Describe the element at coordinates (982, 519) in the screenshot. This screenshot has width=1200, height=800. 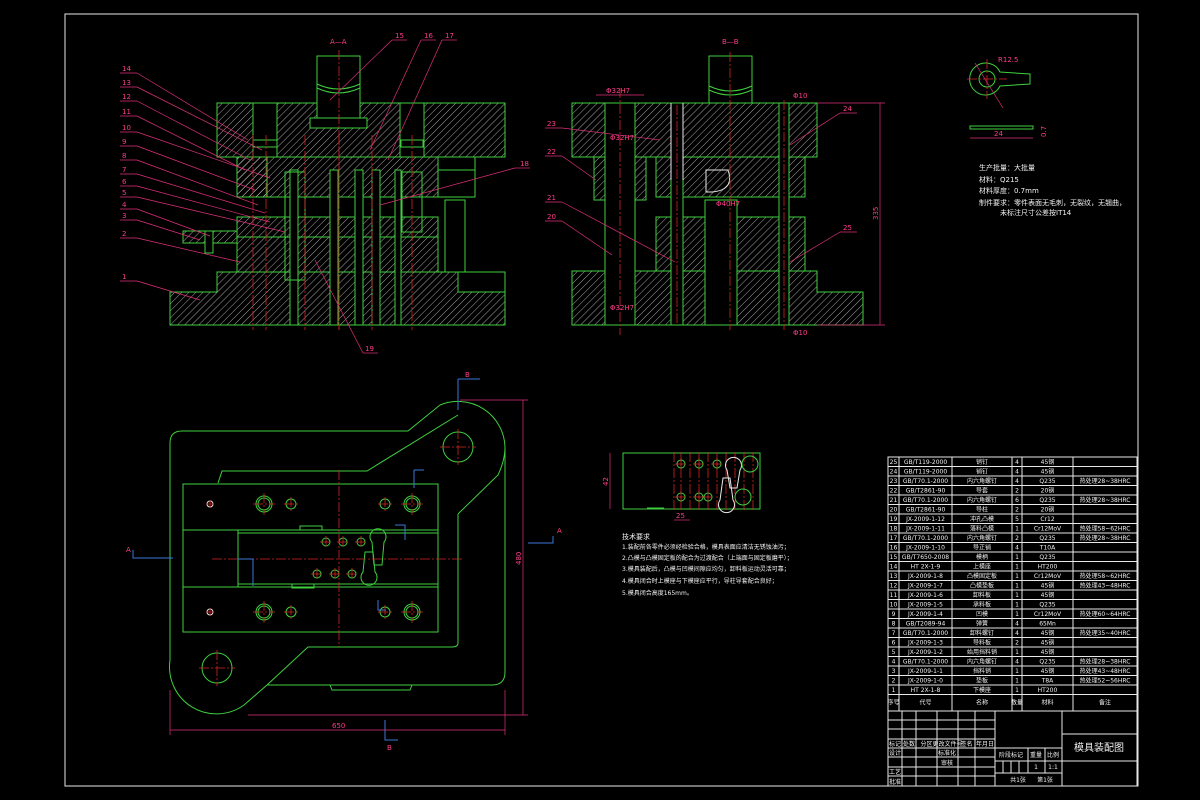
I see `table-cell: 冲孔凸模` at that location.